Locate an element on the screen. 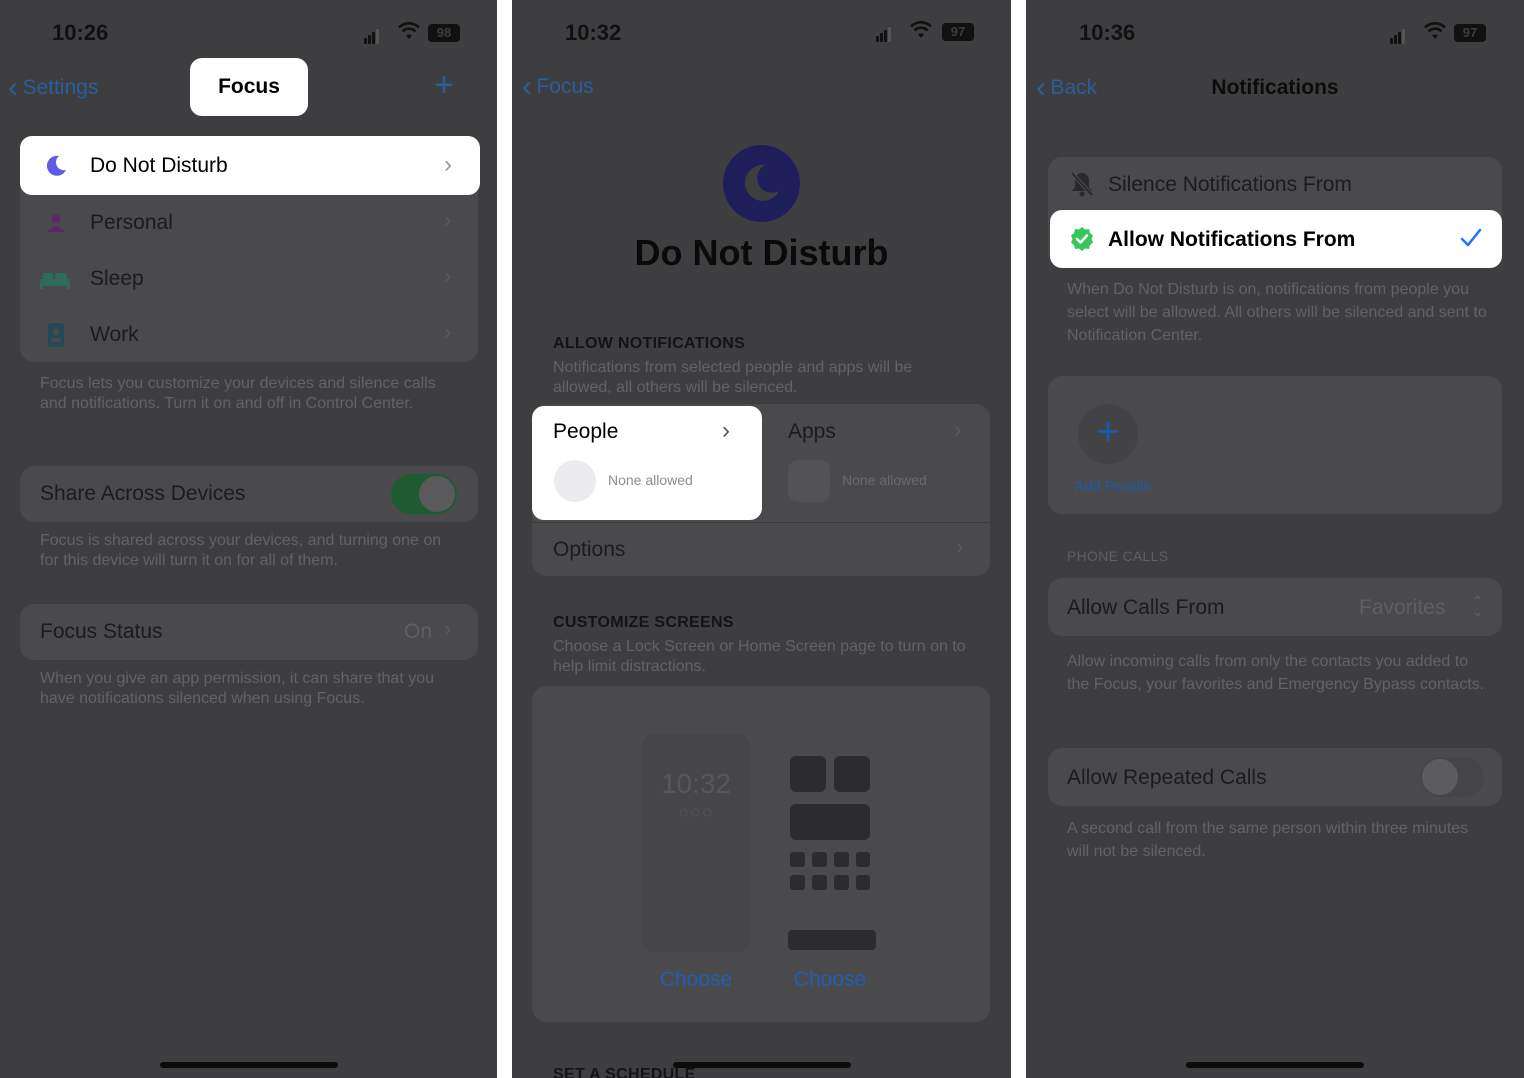 The image size is (1524, 1078). status-time: 10:36 is located at coordinates (1107, 32).